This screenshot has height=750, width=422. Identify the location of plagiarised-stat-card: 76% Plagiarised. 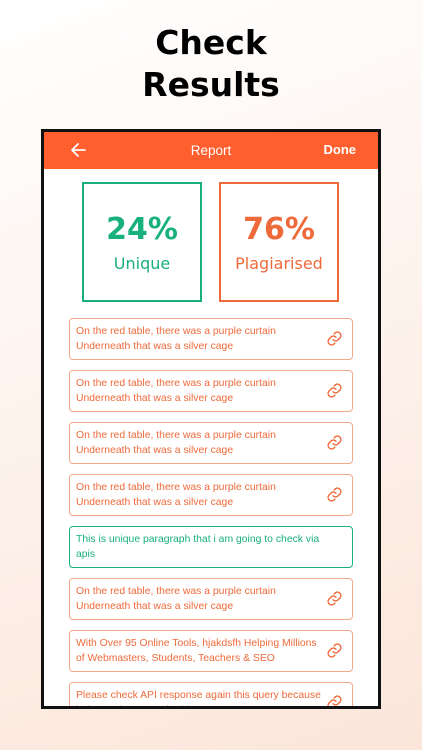
(279, 242).